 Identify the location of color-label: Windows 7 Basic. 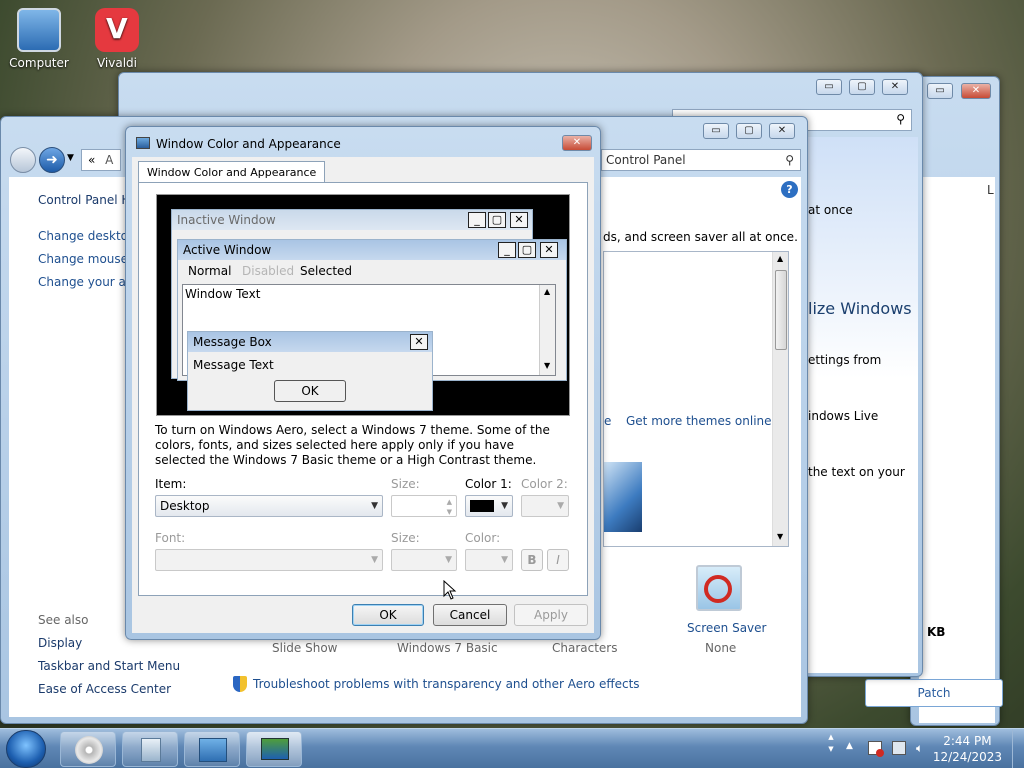
(447, 648).